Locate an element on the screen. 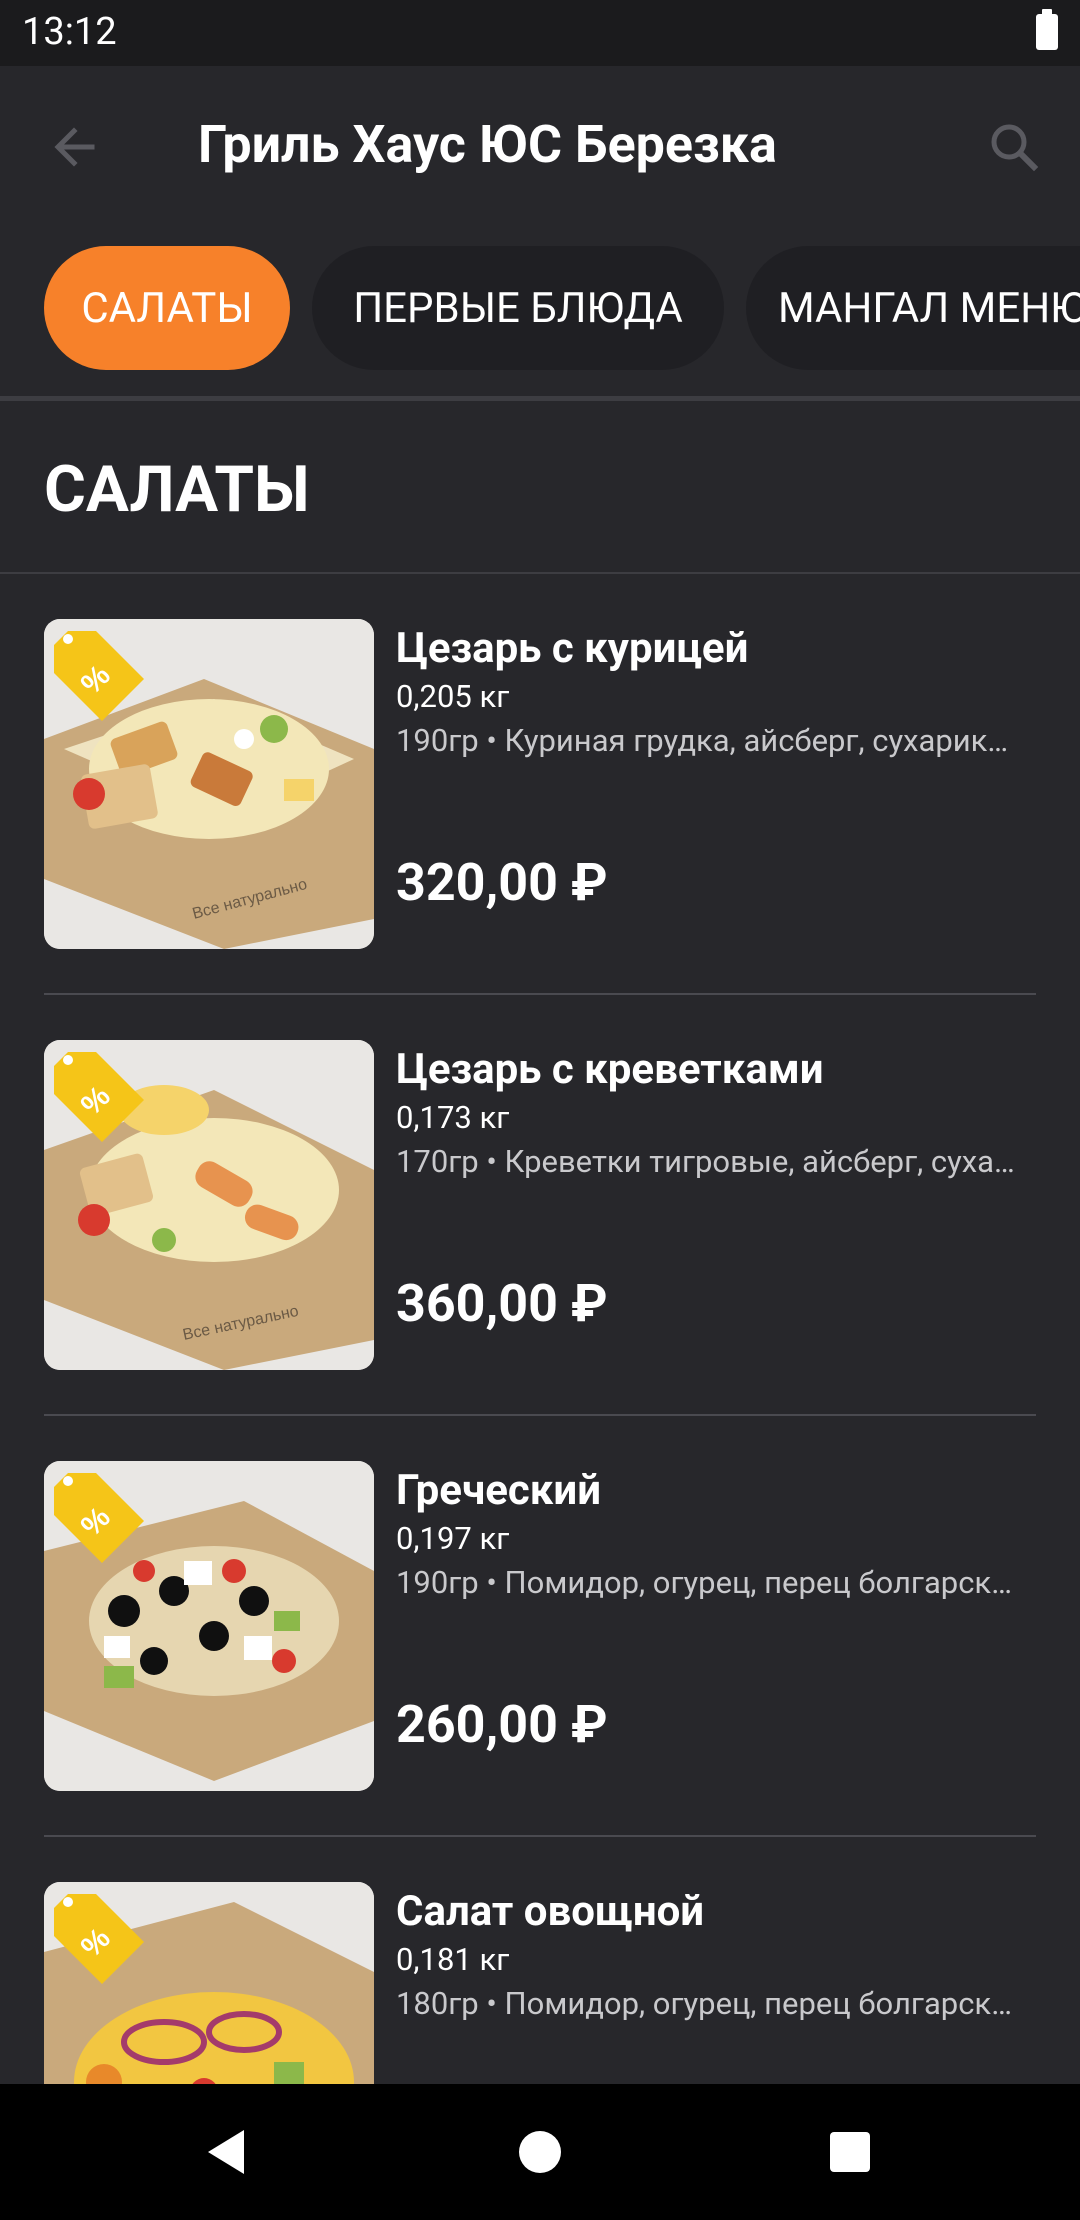  product-name: Салат овощной is located at coordinates (550, 1911).